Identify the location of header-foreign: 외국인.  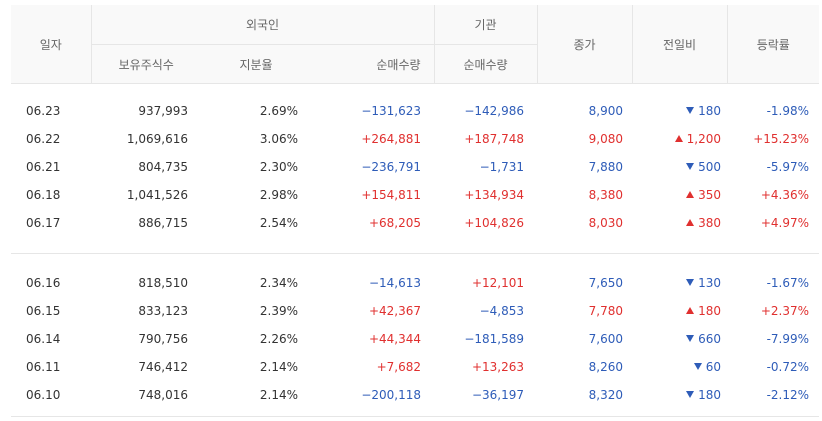
(262, 25).